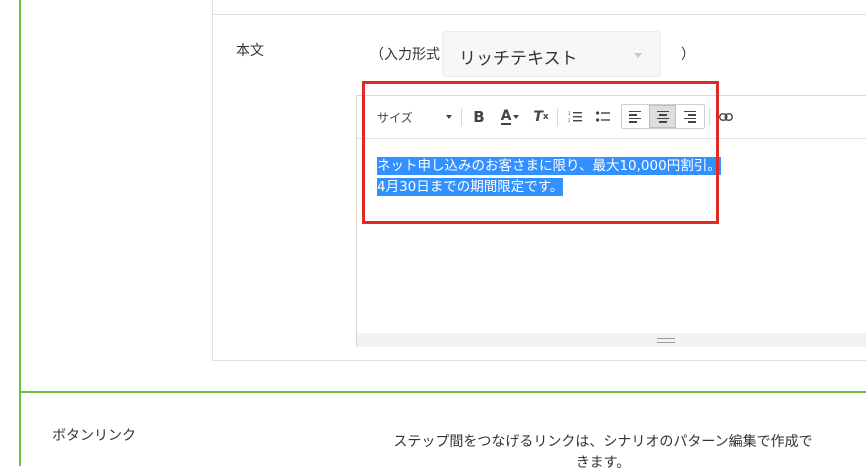 The height and width of the screenshot is (474, 866). What do you see at coordinates (395, 117) in the screenshot?
I see `font-size-select: サイズ` at bounding box center [395, 117].